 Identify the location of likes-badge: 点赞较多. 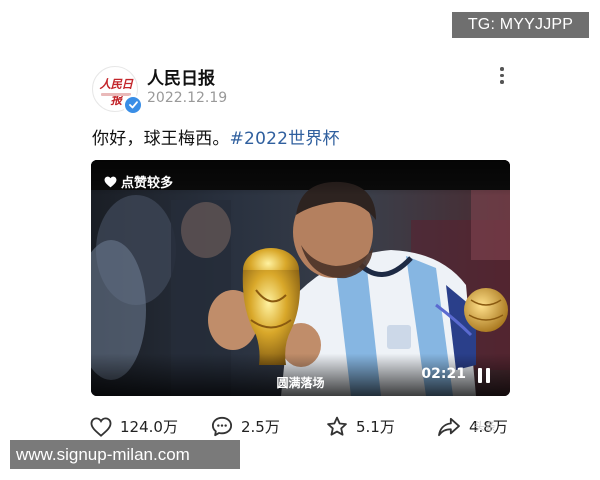
(138, 181).